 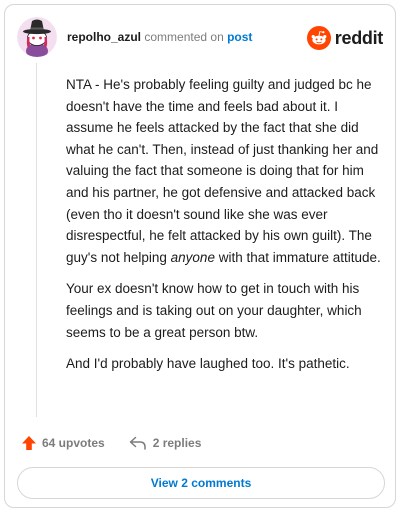 I want to click on user-avatar, so click(x=37, y=37).